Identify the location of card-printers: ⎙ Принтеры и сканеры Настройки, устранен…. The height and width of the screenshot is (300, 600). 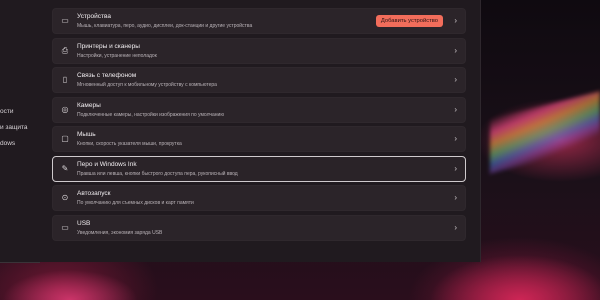
(259, 50).